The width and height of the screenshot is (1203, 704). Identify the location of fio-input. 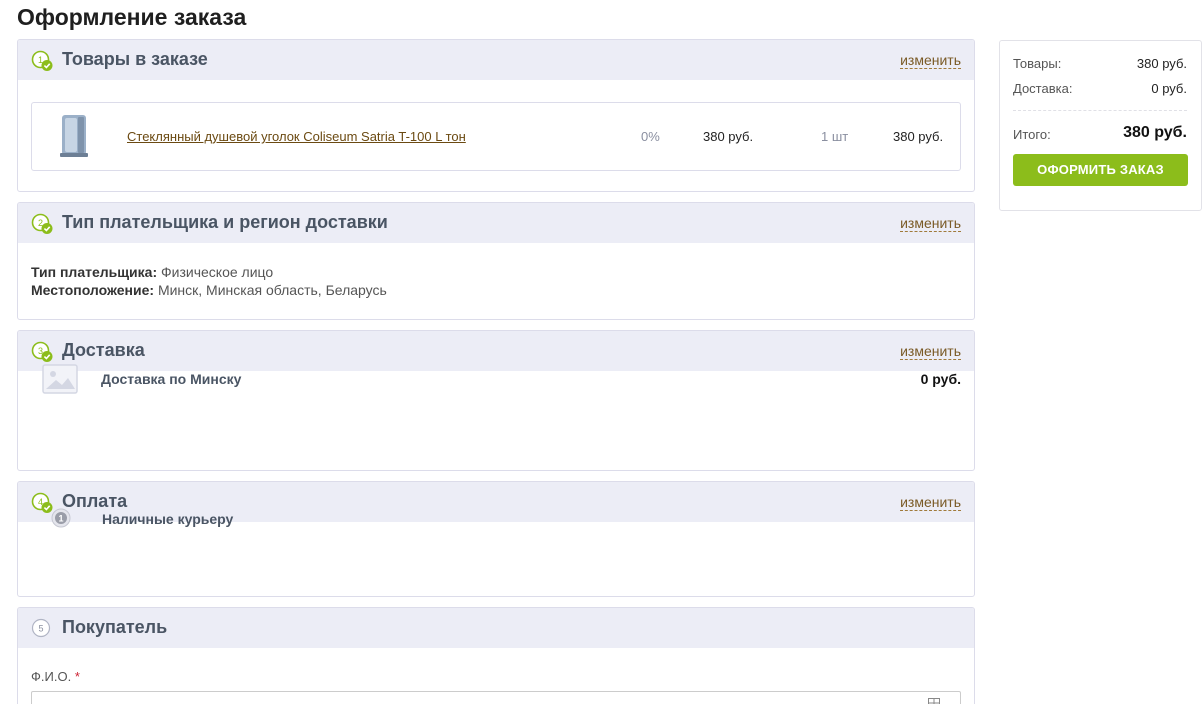
(496, 697).